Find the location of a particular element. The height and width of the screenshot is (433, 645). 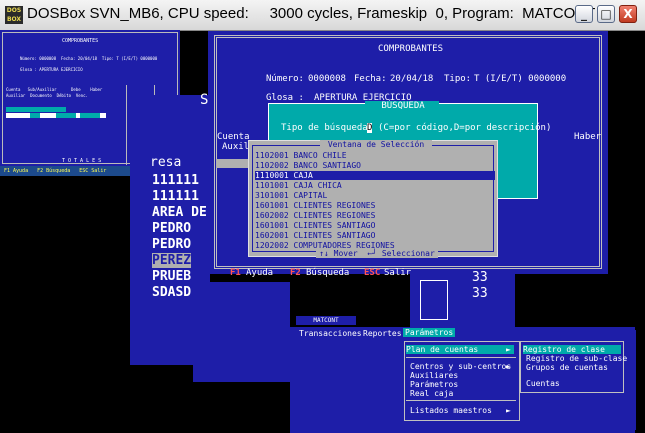

auxil-column-label: Auxil is located at coordinates (236, 147).